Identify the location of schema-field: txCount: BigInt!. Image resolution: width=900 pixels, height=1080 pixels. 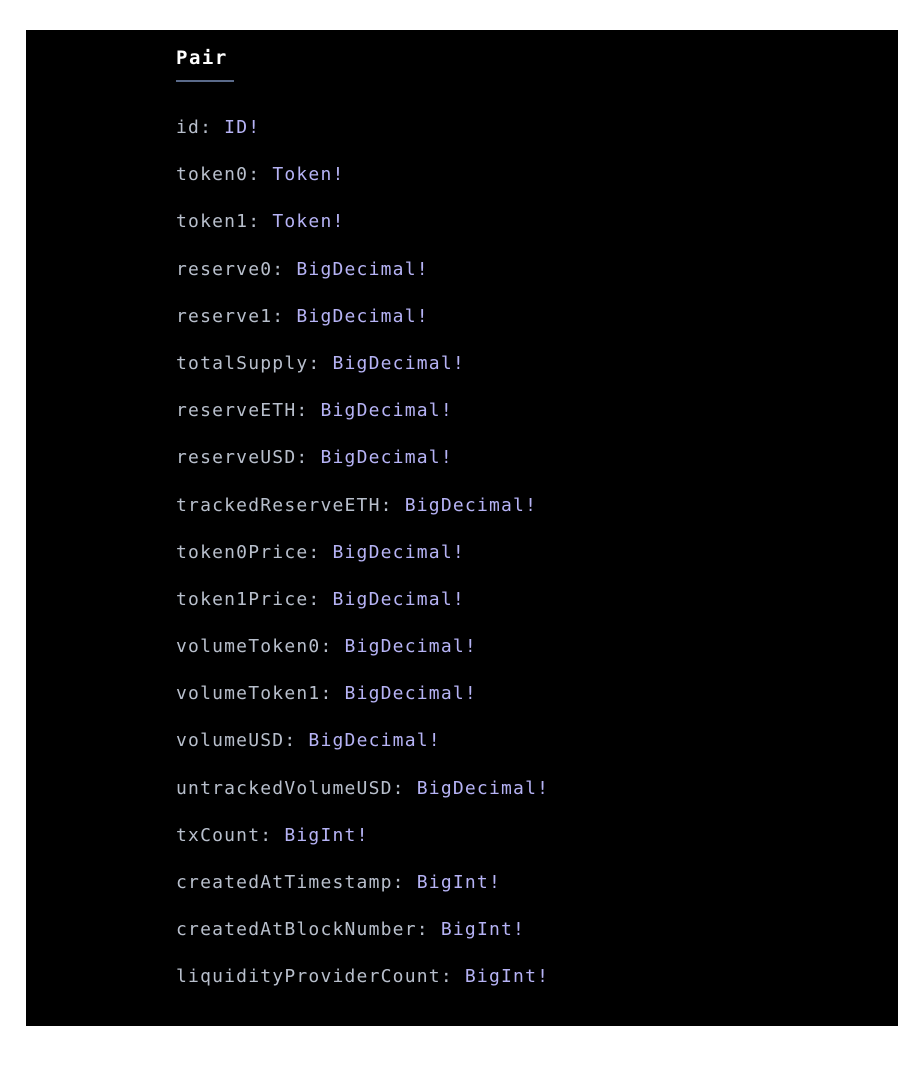
(526, 835).